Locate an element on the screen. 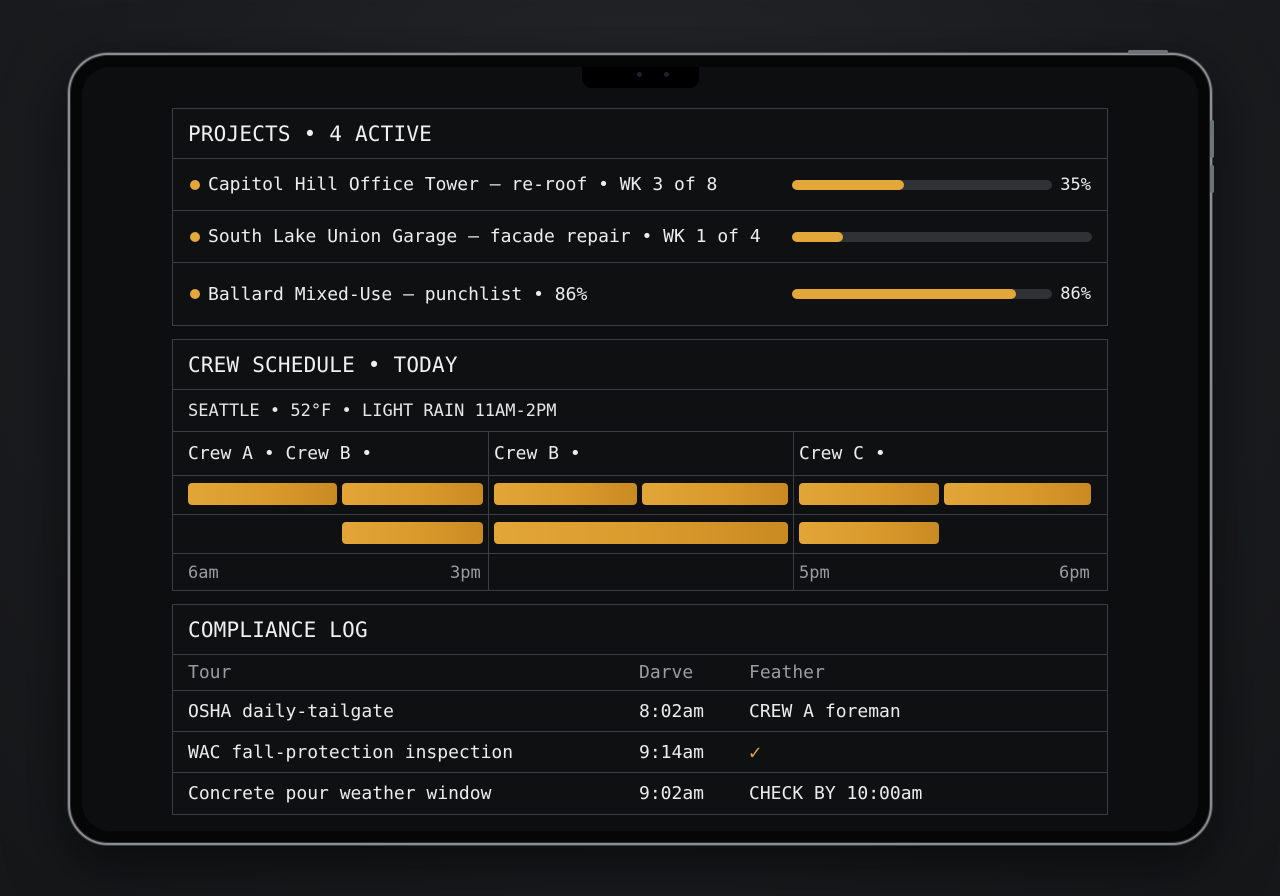 The image size is (1280, 896). volume-up-button is located at coordinates (1212, 139).